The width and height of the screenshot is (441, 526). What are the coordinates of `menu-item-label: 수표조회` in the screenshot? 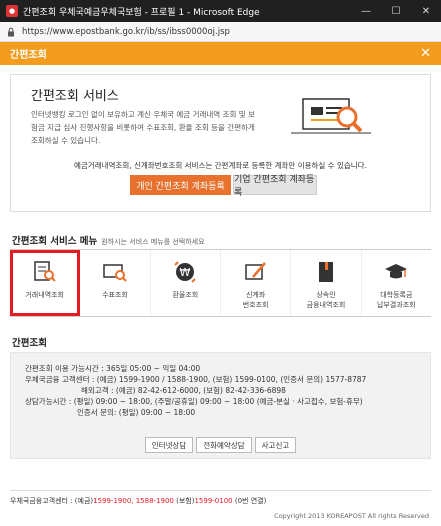 It's located at (115, 295).